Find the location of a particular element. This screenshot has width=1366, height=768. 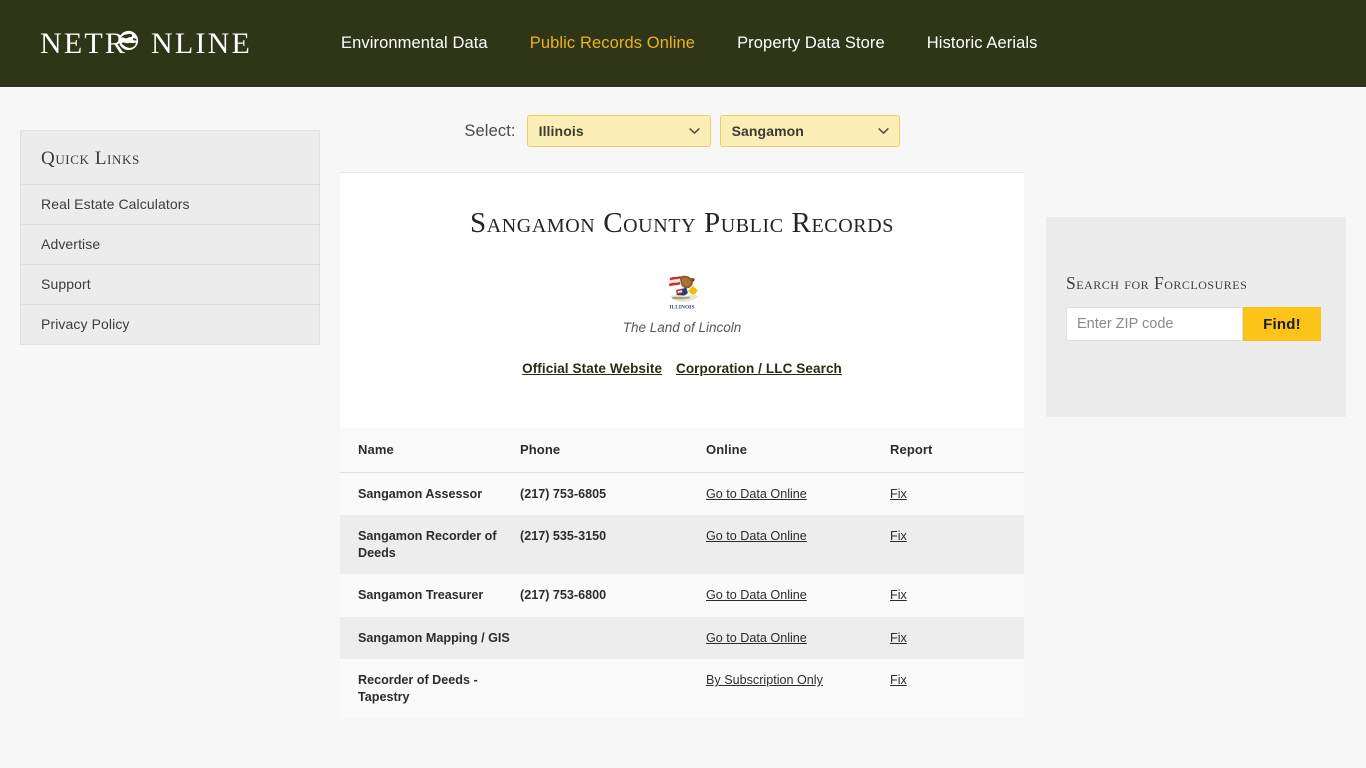

foreclosure-search-heading: Search for Forclosures is located at coordinates (1157, 283).